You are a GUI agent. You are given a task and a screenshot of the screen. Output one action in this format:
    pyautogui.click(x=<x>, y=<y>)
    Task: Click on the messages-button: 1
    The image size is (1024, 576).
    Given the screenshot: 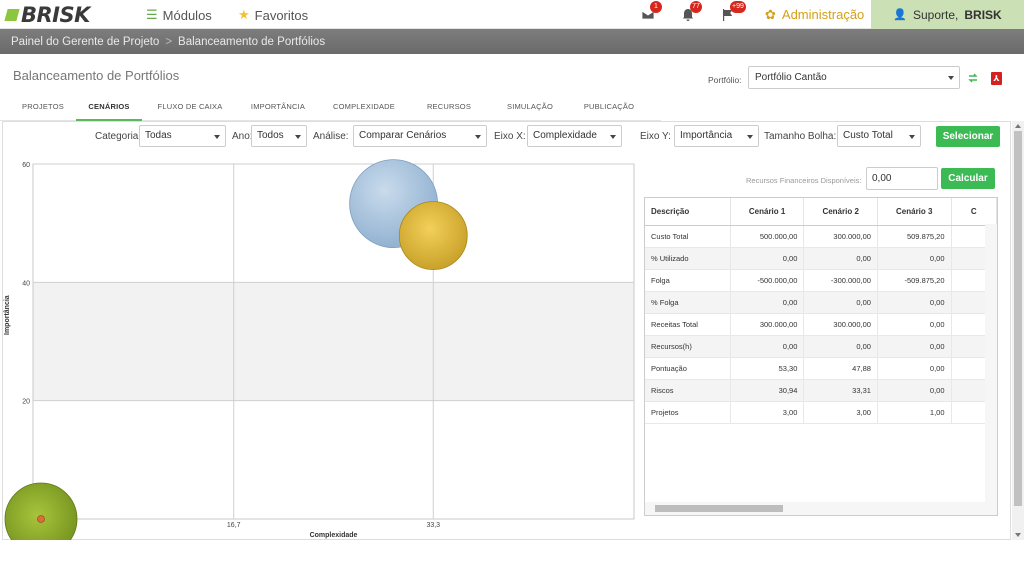 What is the action you would take?
    pyautogui.click(x=651, y=11)
    